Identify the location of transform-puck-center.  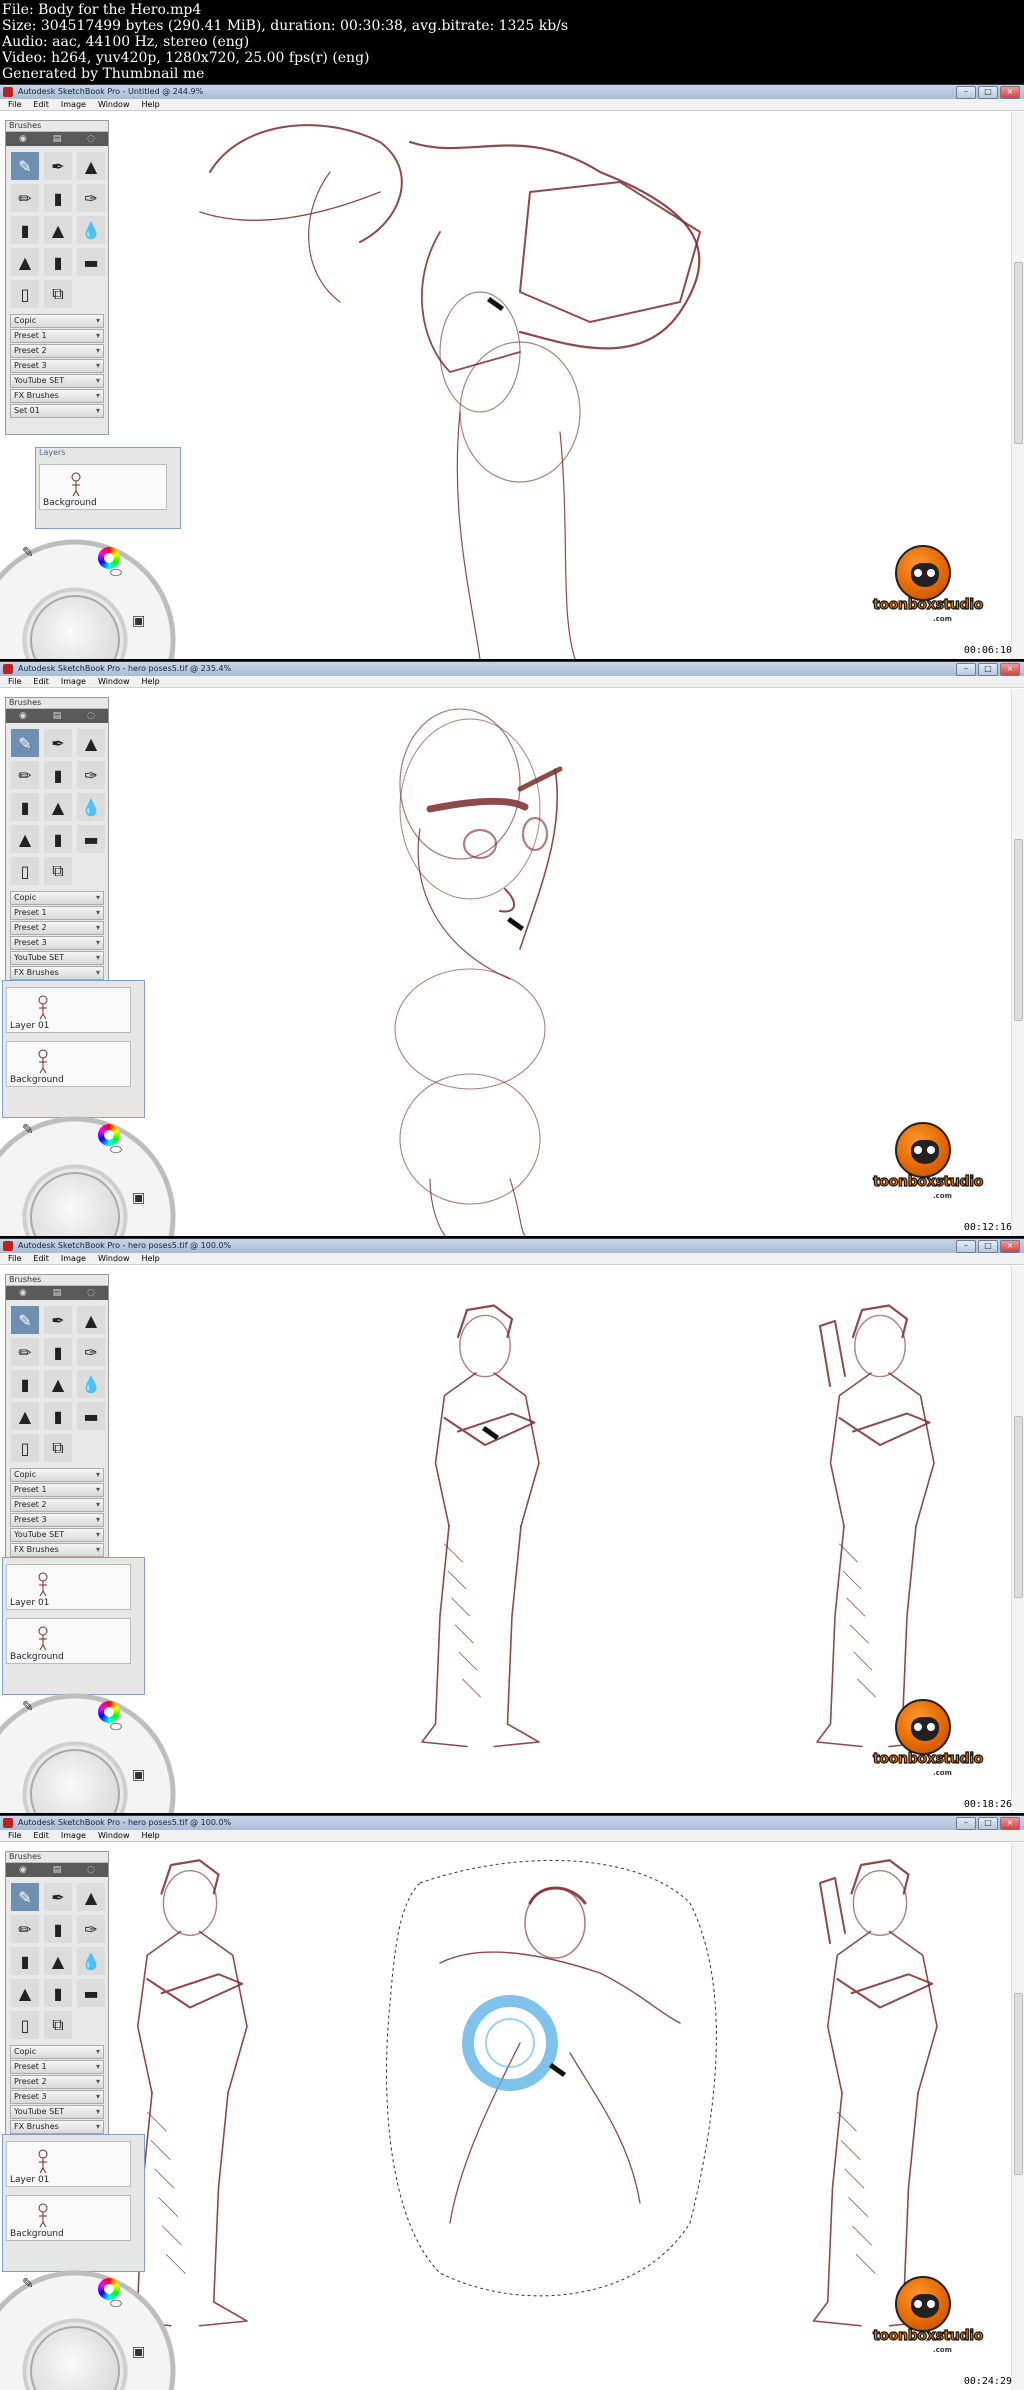
(510, 2043).